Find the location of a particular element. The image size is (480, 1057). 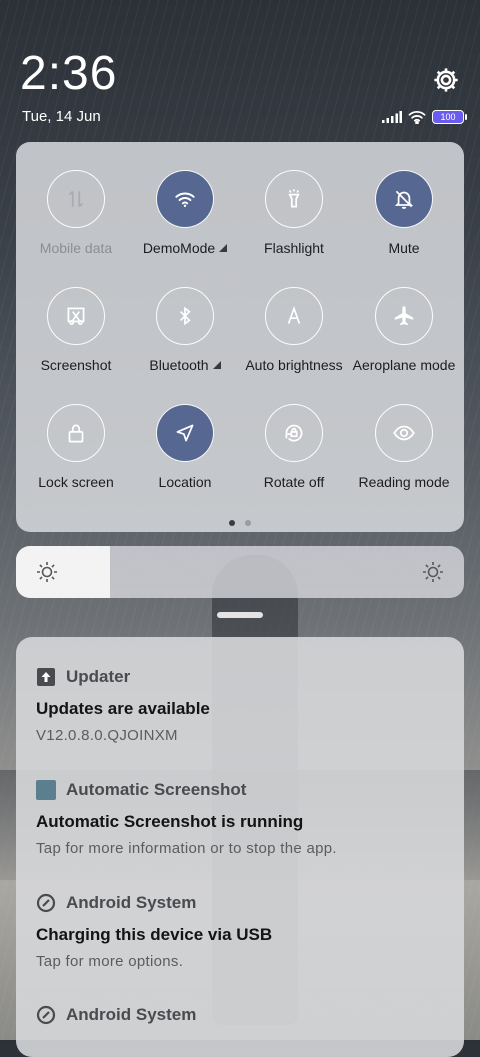

notification-title: Automatic Screenshot is running is located at coordinates (170, 821).